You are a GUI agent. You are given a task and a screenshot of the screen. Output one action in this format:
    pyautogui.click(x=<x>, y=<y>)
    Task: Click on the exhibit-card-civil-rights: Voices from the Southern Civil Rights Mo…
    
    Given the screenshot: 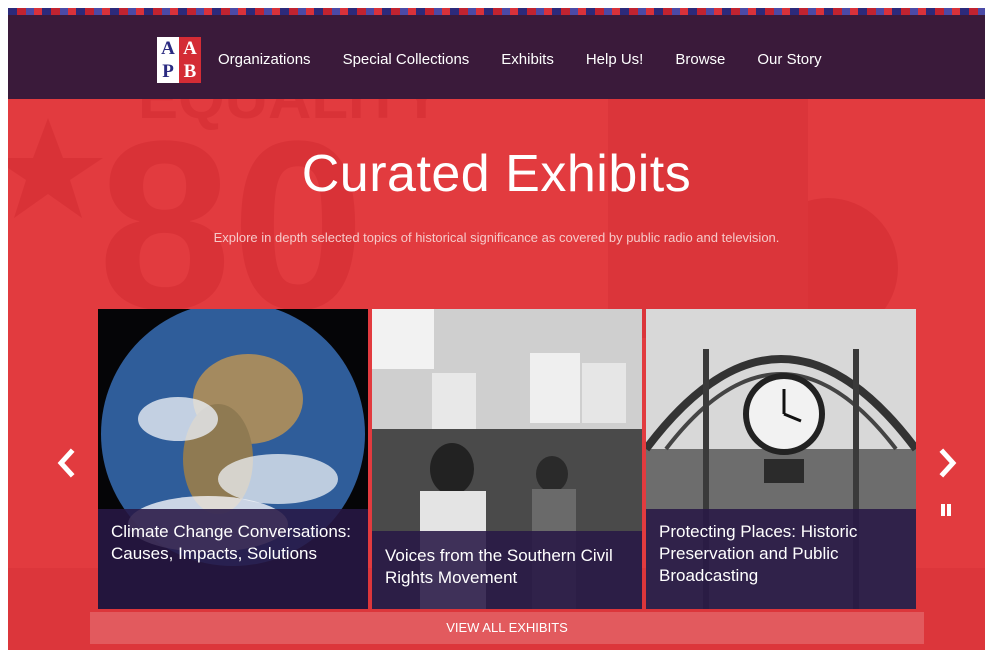 What is the action you would take?
    pyautogui.click(x=507, y=459)
    